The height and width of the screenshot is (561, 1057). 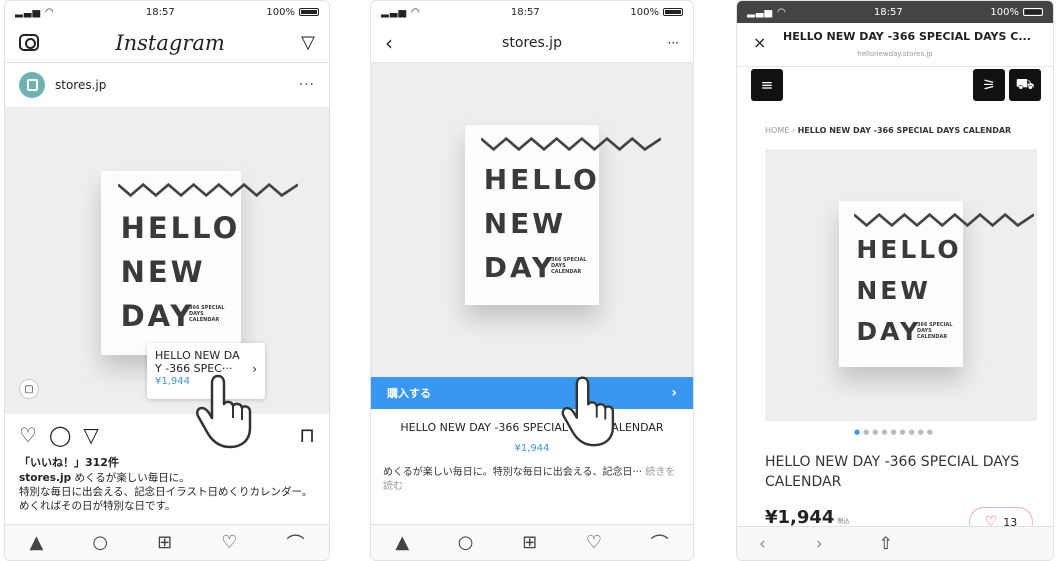 I want to click on back-icon: ‹, so click(x=389, y=43).